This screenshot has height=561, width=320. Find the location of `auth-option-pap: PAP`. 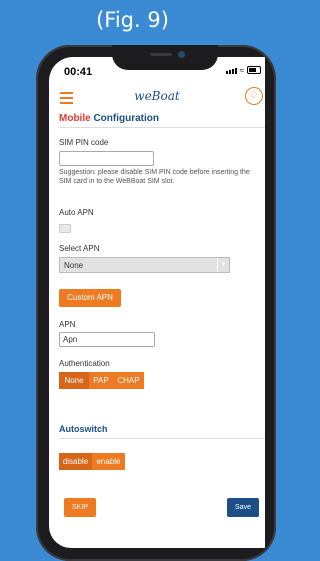

auth-option-pap: PAP is located at coordinates (101, 380).